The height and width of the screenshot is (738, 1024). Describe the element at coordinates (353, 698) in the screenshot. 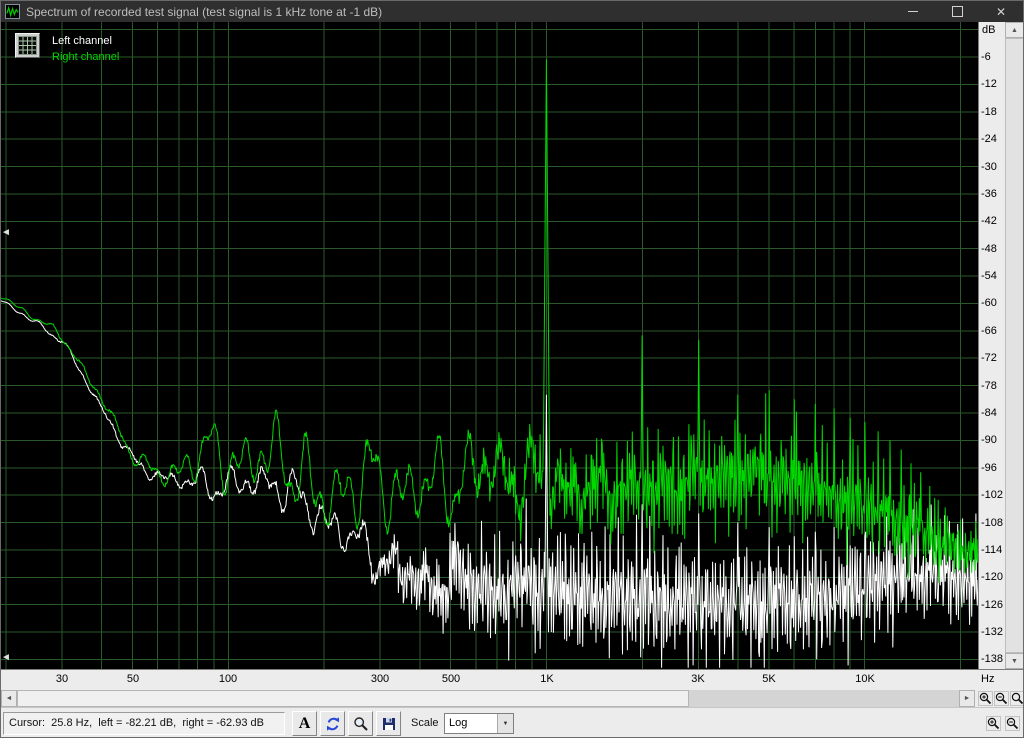

I see `horizontal-scrollbar-thumb` at that location.